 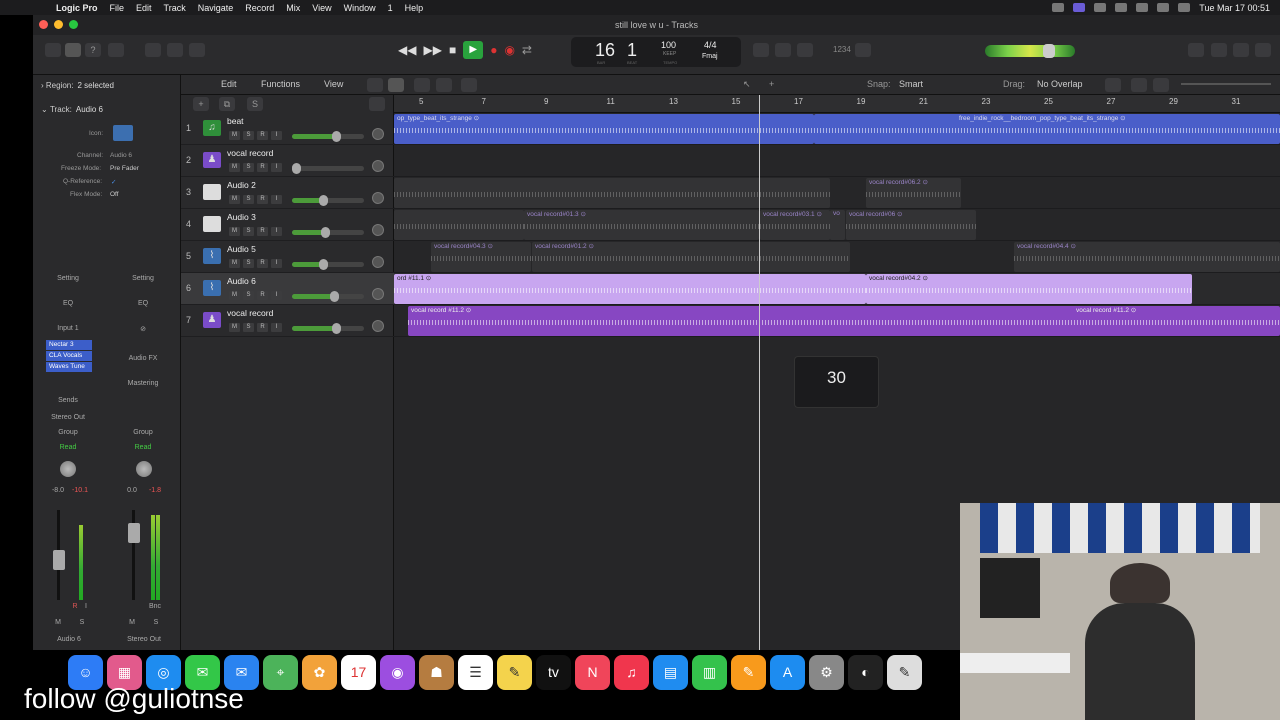 What do you see at coordinates (333, 84) in the screenshot?
I see `view-menu: View` at bounding box center [333, 84].